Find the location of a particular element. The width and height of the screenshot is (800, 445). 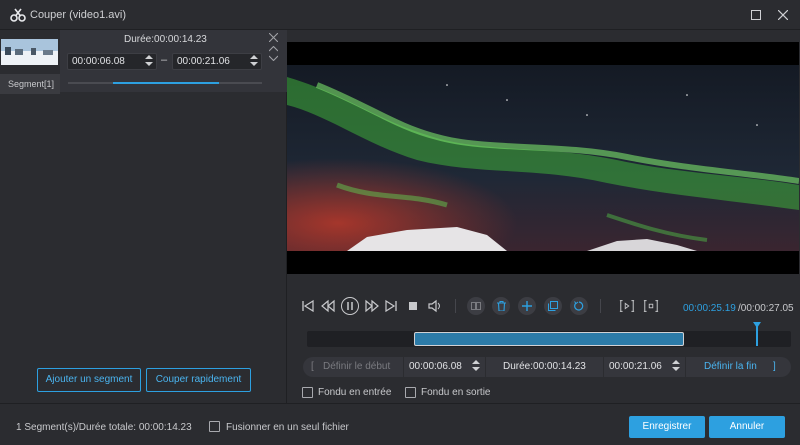

delete-button is located at coordinates (501, 306).